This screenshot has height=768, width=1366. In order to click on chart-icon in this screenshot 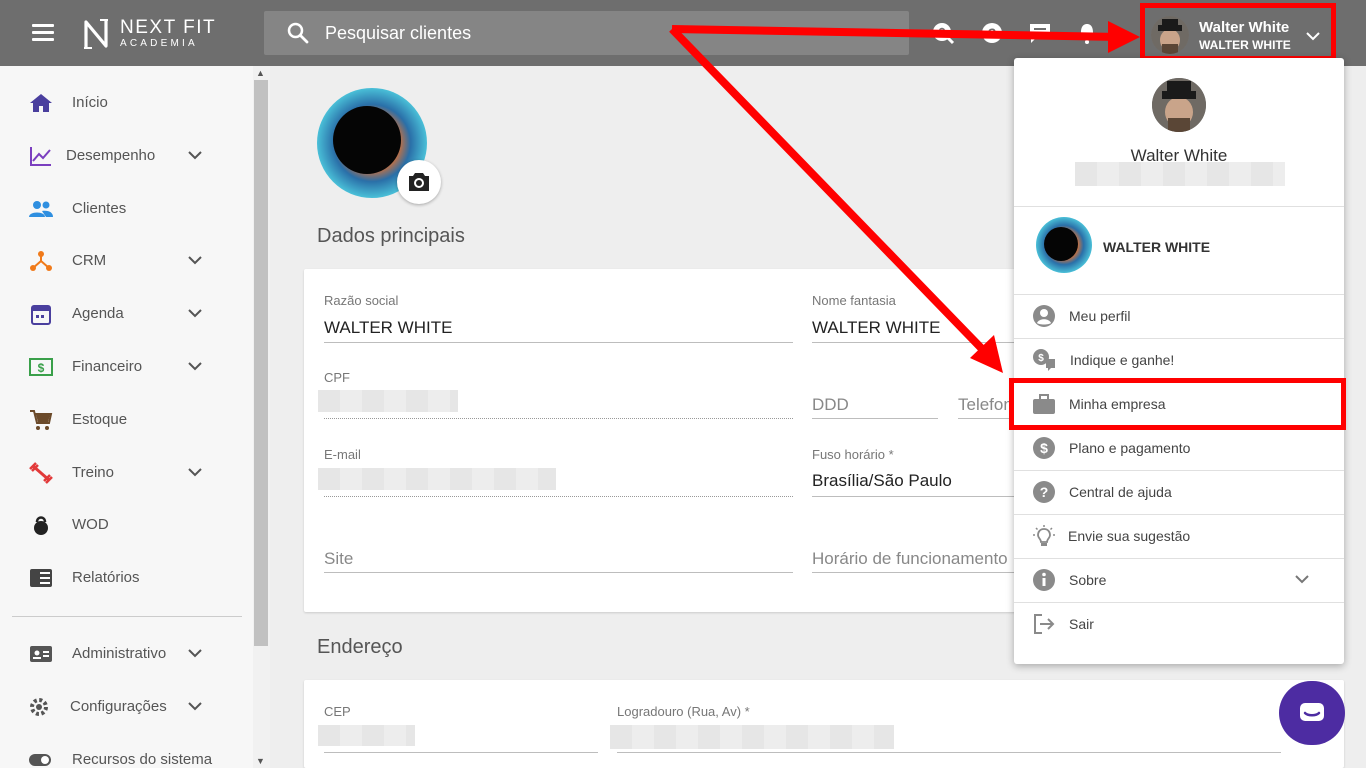, I will do `click(40, 156)`.